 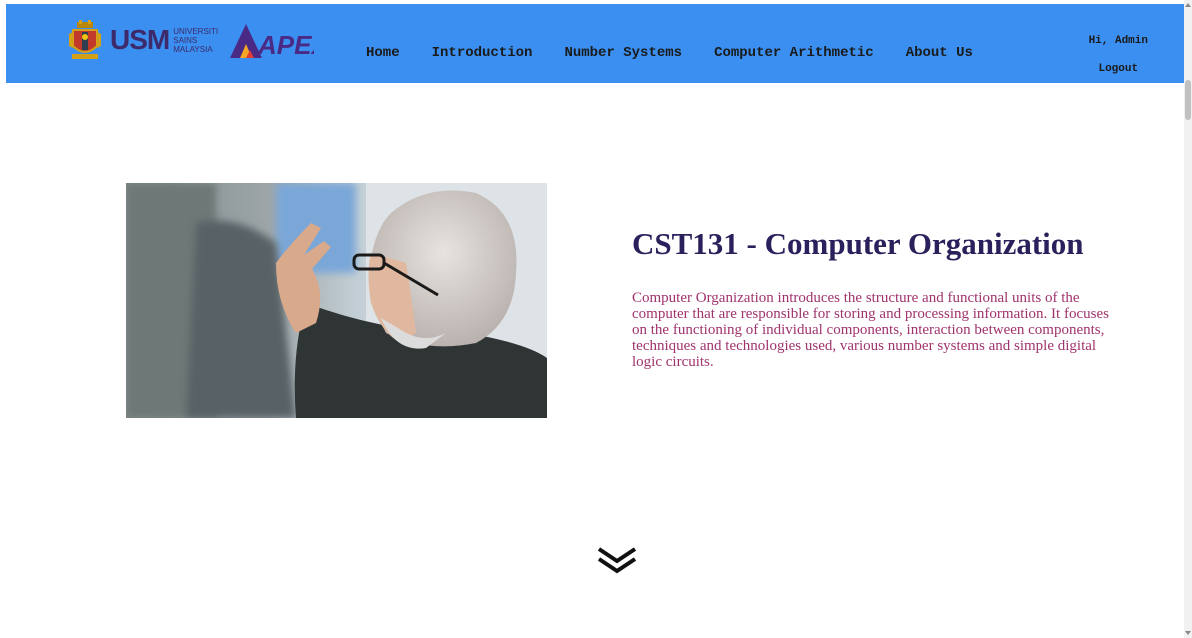 What do you see at coordinates (1118, 69) in the screenshot?
I see `logout-link: Logout` at bounding box center [1118, 69].